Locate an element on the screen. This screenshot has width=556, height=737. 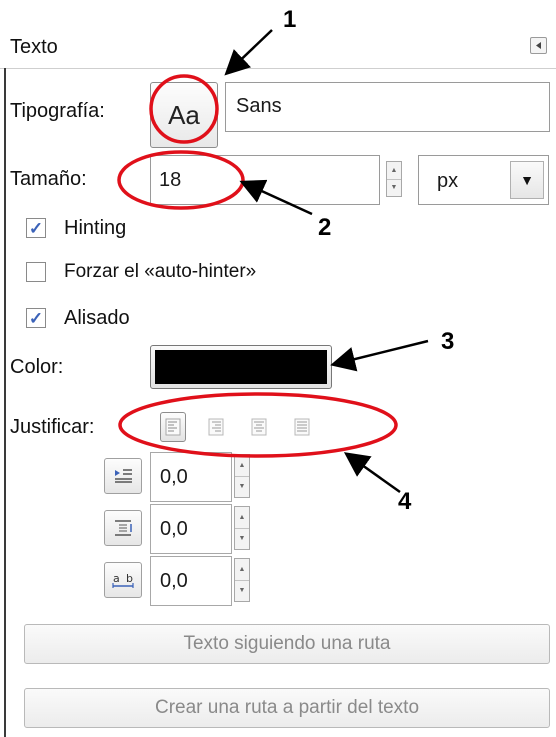
justify-center-button is located at coordinates (259, 427).